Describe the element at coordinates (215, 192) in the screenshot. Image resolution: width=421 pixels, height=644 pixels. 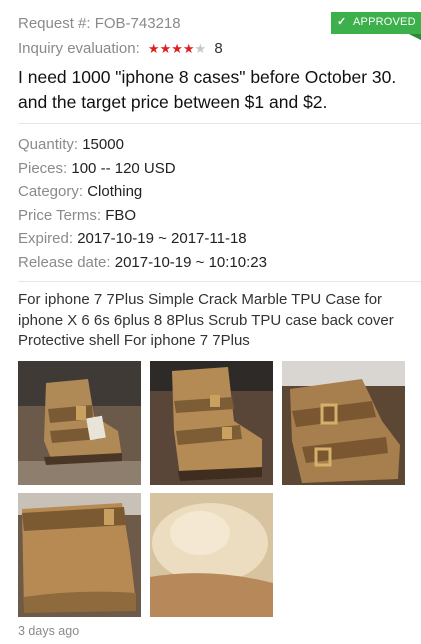
I see `detail-category: Category: Clothing` at that location.